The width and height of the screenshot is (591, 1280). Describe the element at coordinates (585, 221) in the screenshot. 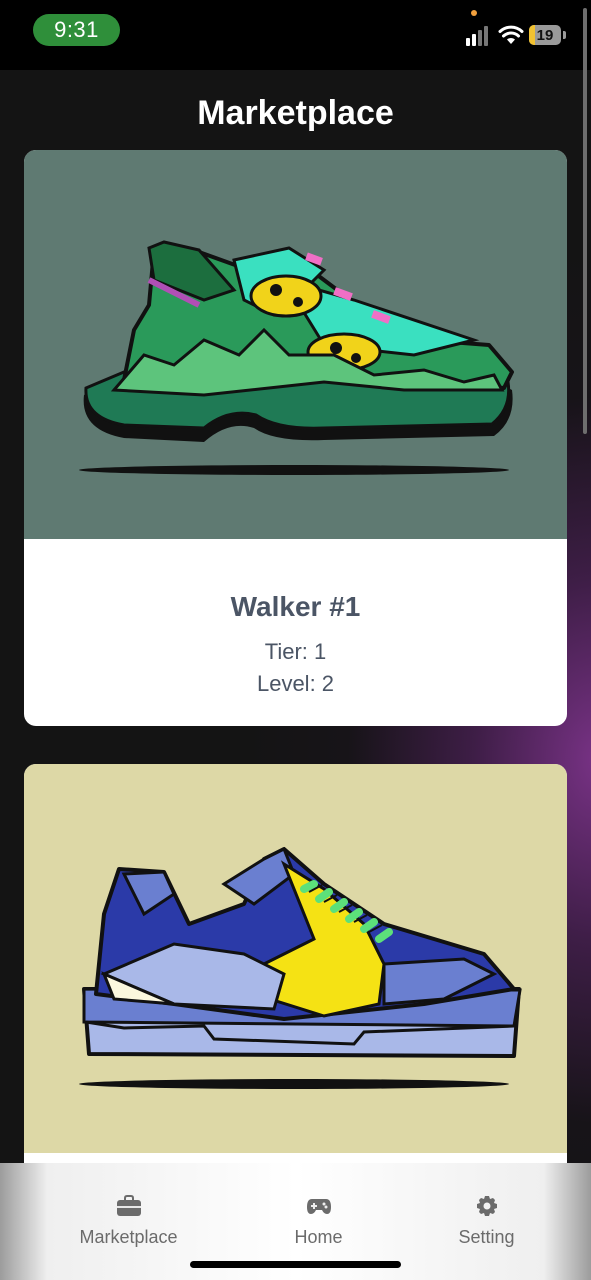

I see `scroll-indicator` at that location.